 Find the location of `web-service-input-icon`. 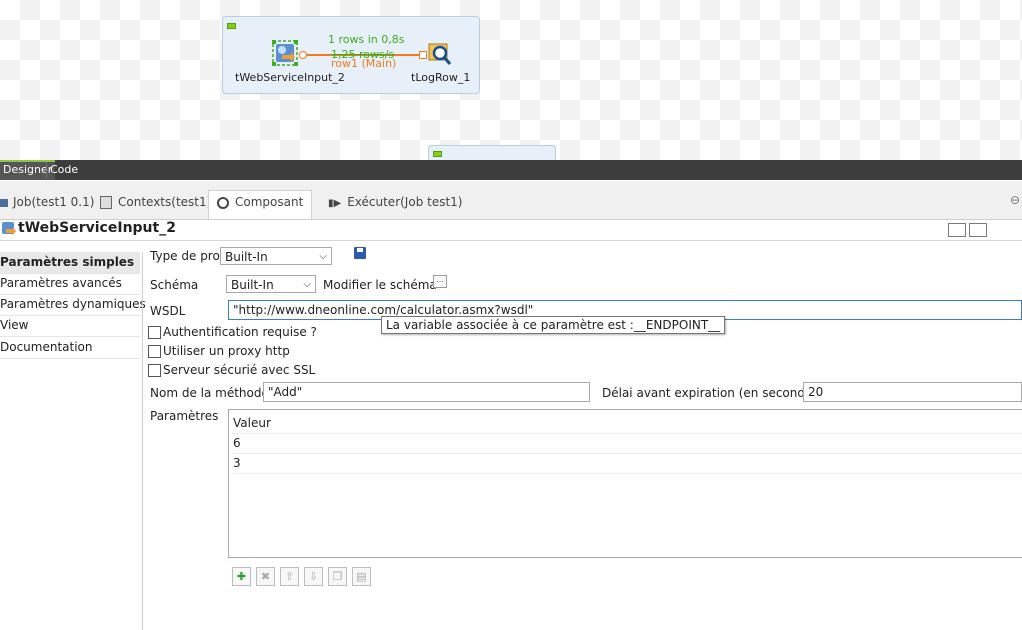

web-service-input-icon is located at coordinates (285, 53).